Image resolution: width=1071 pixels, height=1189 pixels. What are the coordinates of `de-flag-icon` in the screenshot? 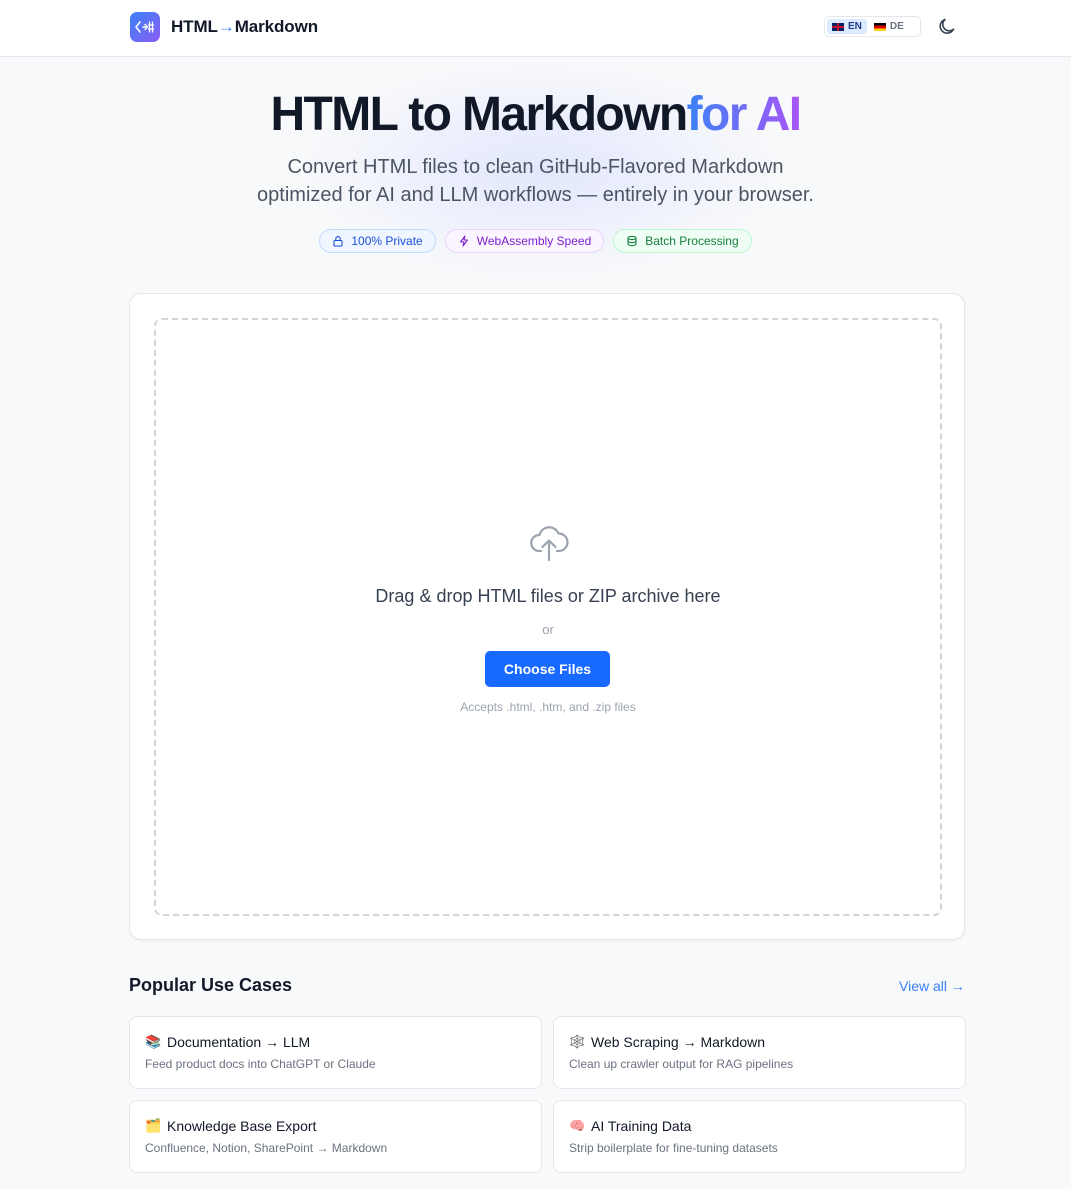 It's located at (879, 26).